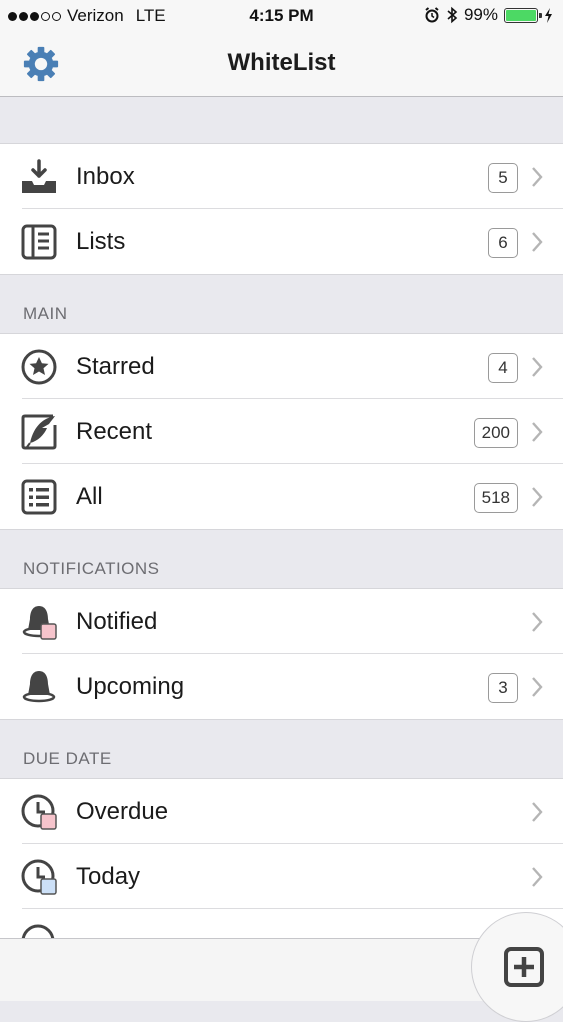 The width and height of the screenshot is (563, 1022). What do you see at coordinates (114, 431) in the screenshot?
I see `row-label: Recent` at bounding box center [114, 431].